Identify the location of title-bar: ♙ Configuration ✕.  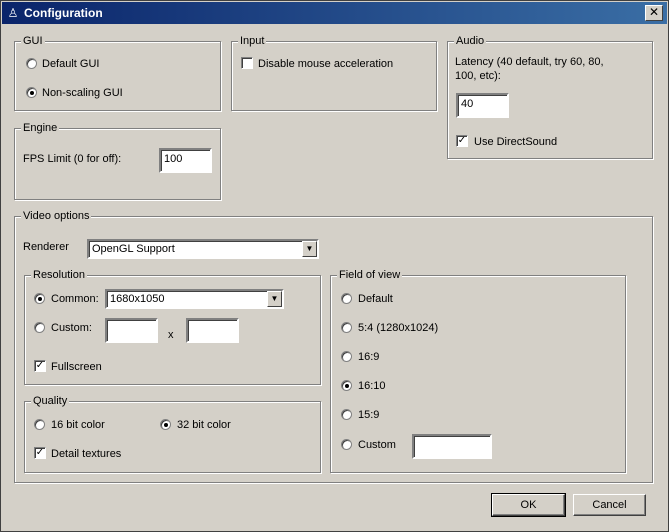
(334, 13).